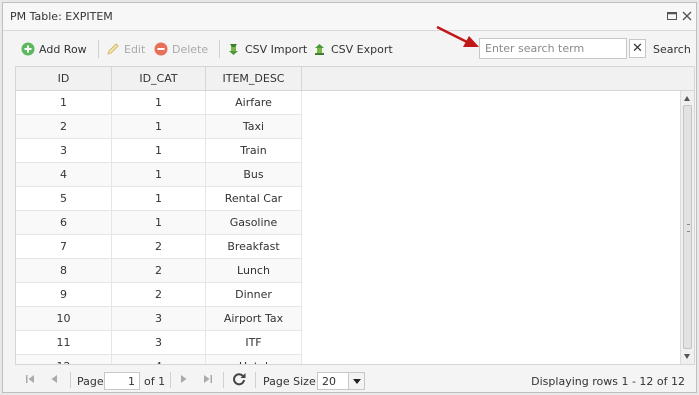 This screenshot has height=395, width=699. Describe the element at coordinates (64, 79) in the screenshot. I see `column-header-id: ID` at that location.